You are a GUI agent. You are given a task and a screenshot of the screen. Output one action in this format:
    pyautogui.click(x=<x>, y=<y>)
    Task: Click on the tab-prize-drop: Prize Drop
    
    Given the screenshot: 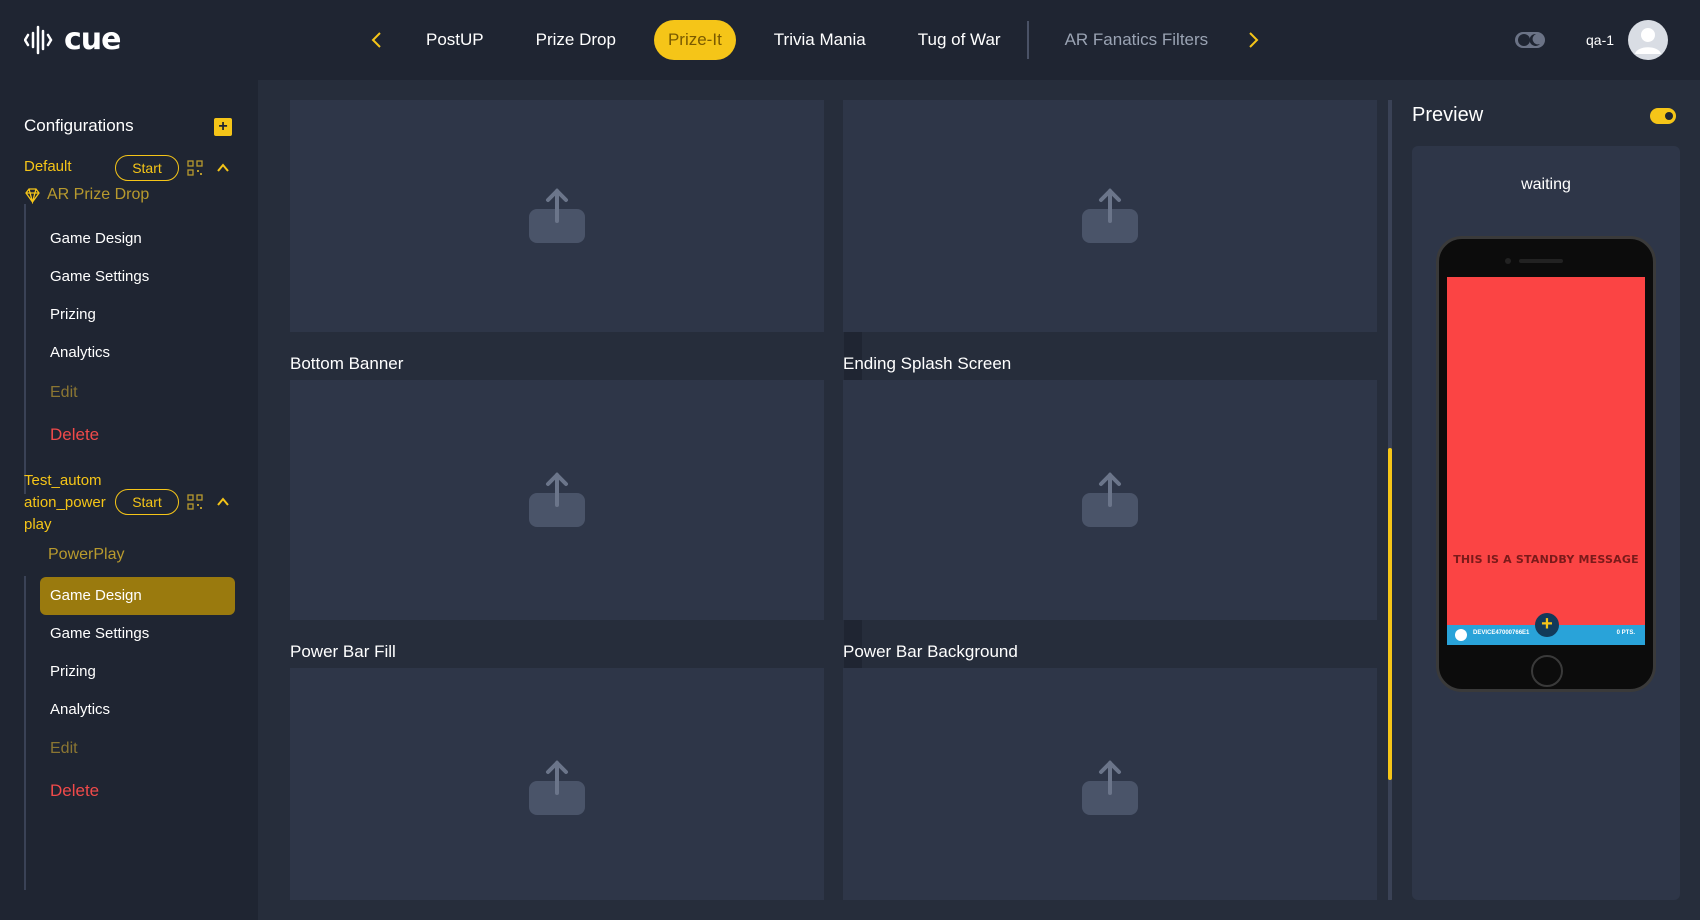 What is the action you would take?
    pyautogui.click(x=576, y=40)
    